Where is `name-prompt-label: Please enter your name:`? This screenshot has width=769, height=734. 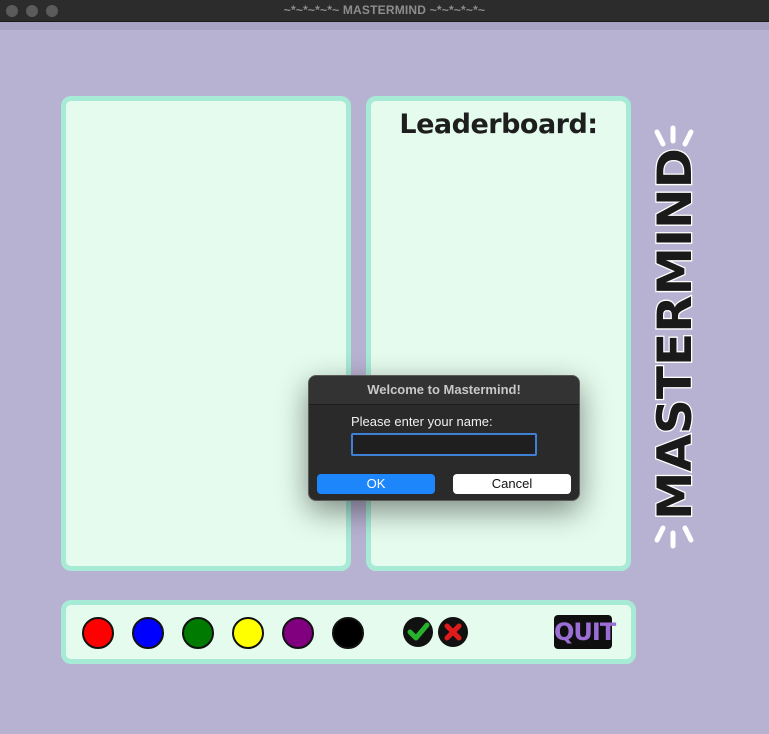 name-prompt-label: Please enter your name: is located at coordinates (422, 421).